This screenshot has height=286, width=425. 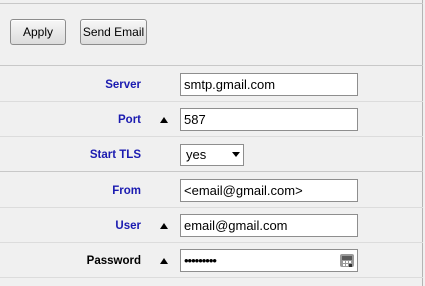 I want to click on start-tls-value: yes, so click(x=196, y=154).